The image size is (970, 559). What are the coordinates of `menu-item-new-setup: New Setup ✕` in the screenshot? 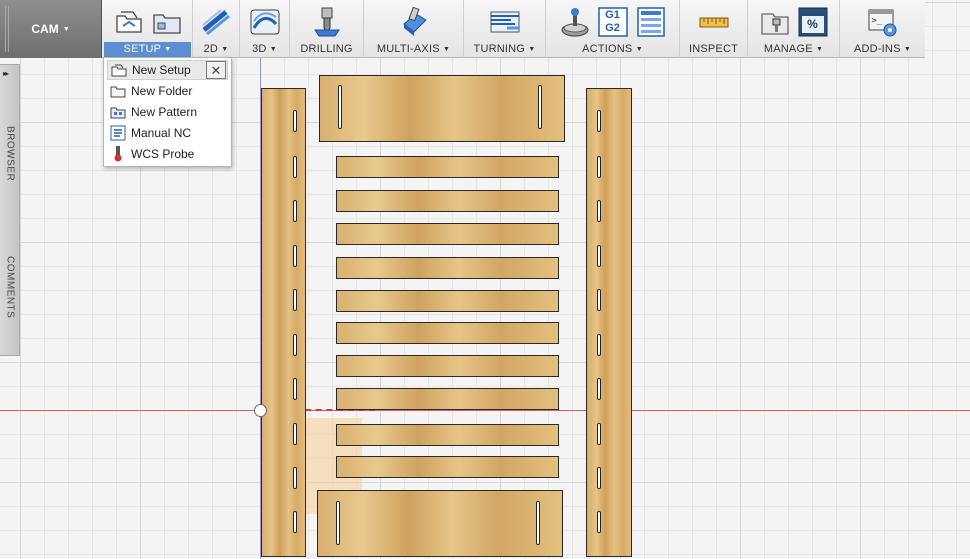 It's located at (167, 70).